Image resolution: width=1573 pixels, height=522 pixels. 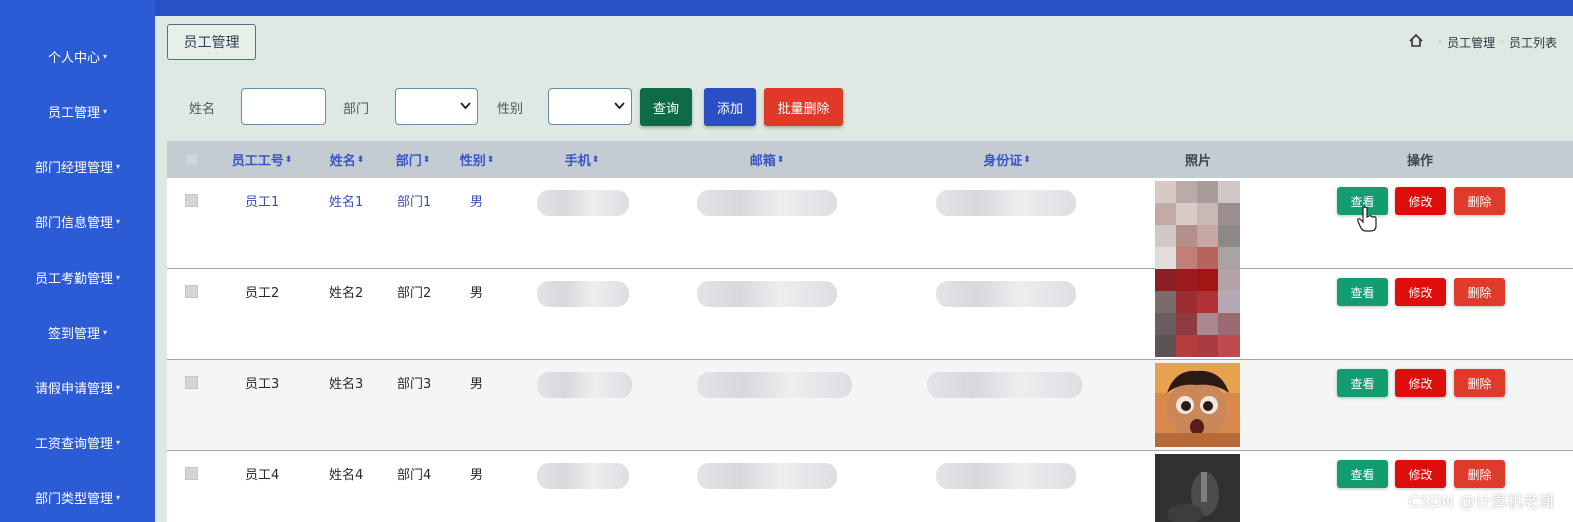 I want to click on name-search-input, so click(x=283, y=106).